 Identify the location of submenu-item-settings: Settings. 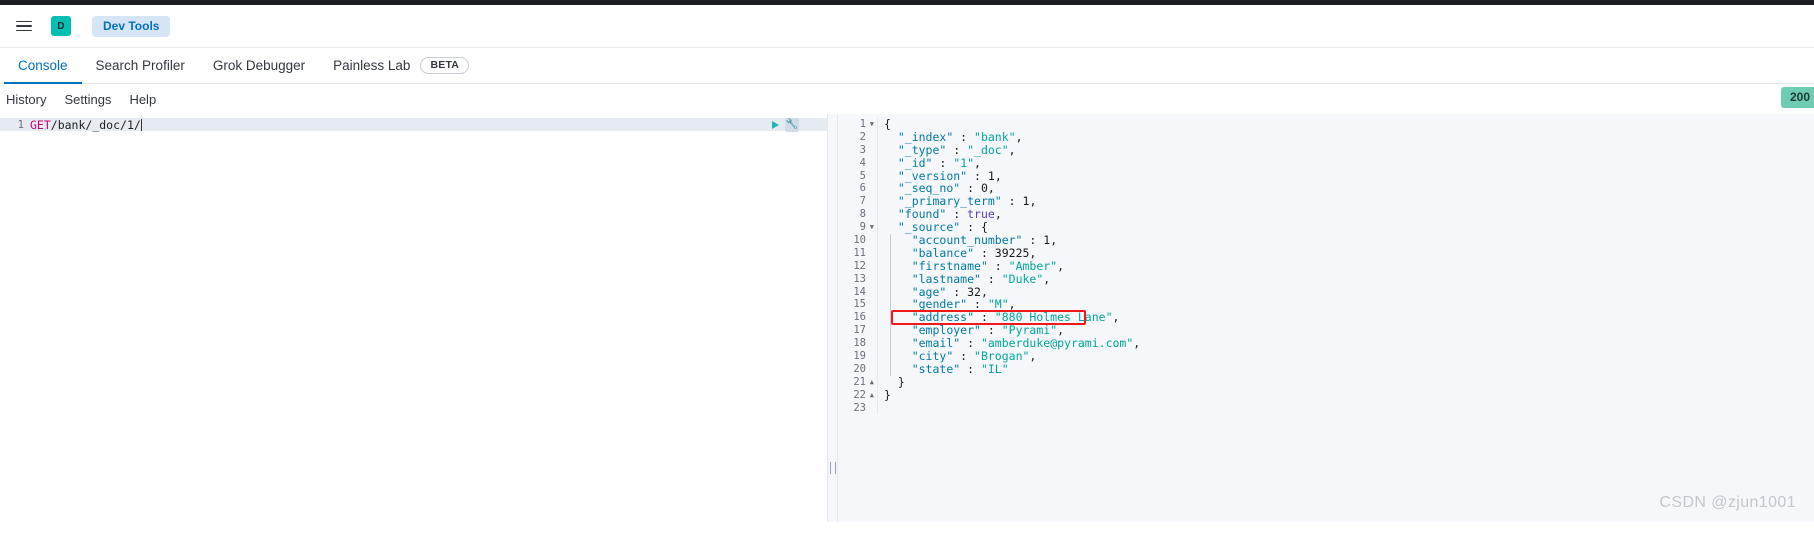
(87, 99).